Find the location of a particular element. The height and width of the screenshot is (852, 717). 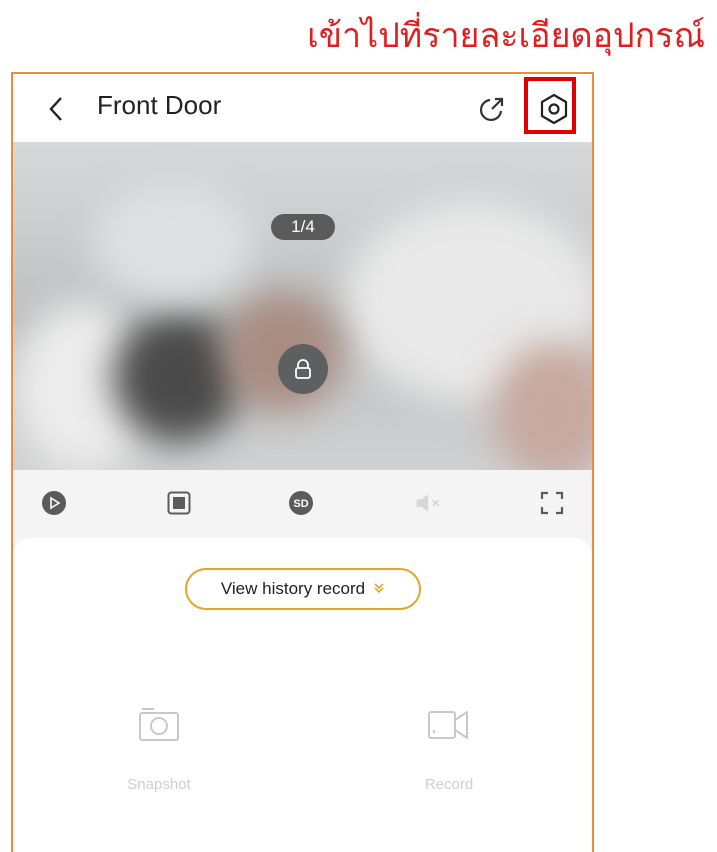

top-bar: Front Door is located at coordinates (302, 108).